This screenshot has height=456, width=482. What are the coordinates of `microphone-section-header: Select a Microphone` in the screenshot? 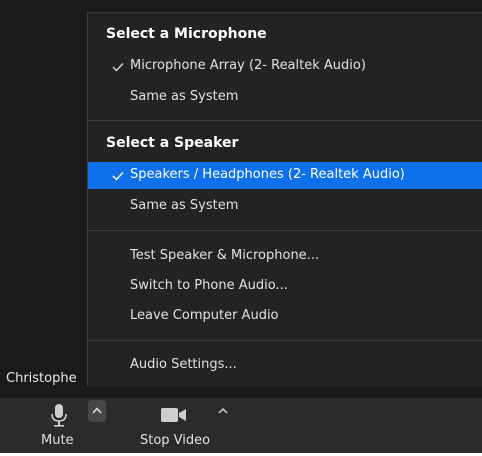 It's located at (186, 34).